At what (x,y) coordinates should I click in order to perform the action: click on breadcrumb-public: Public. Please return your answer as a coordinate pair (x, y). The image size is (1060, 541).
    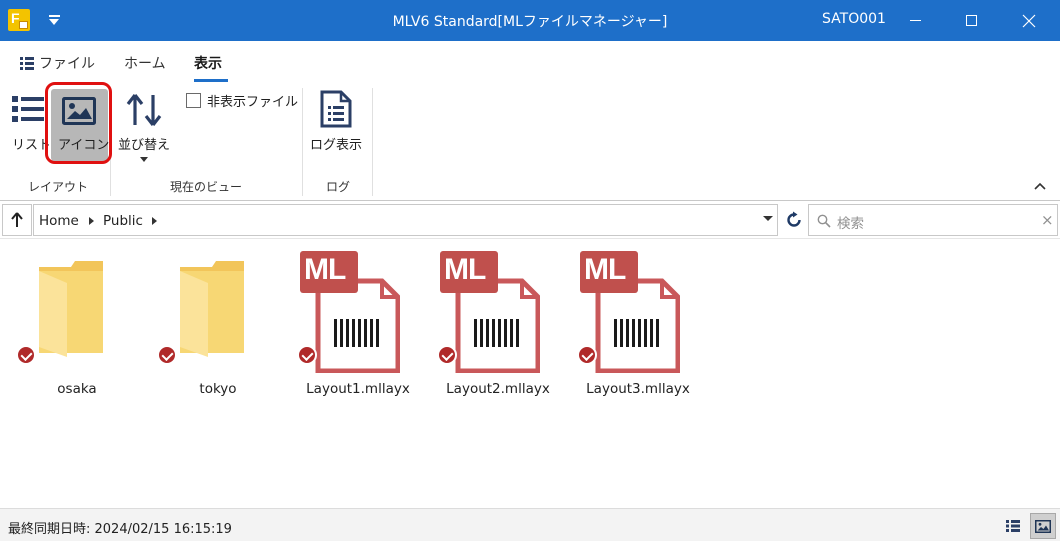
    Looking at the image, I should click on (123, 221).